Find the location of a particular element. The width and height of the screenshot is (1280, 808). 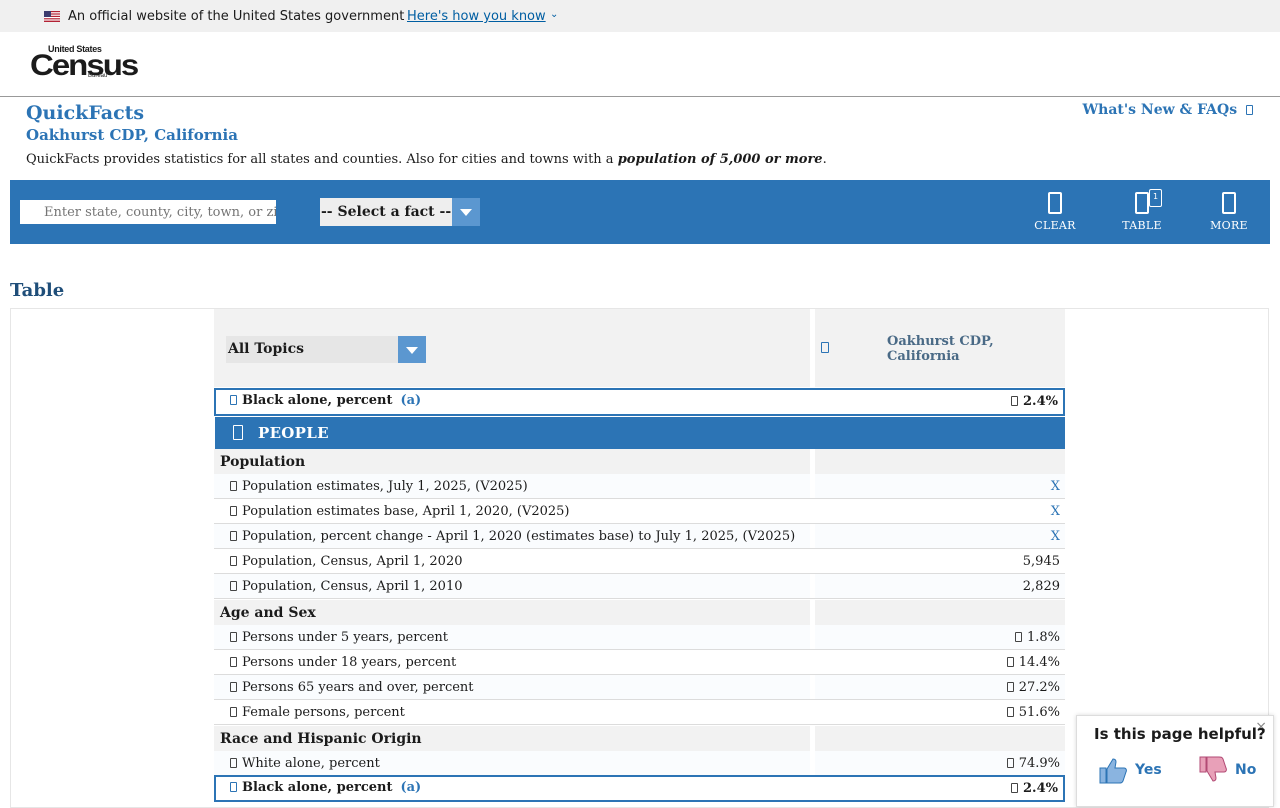

feedback-no-button: No is located at coordinates (1226, 770).